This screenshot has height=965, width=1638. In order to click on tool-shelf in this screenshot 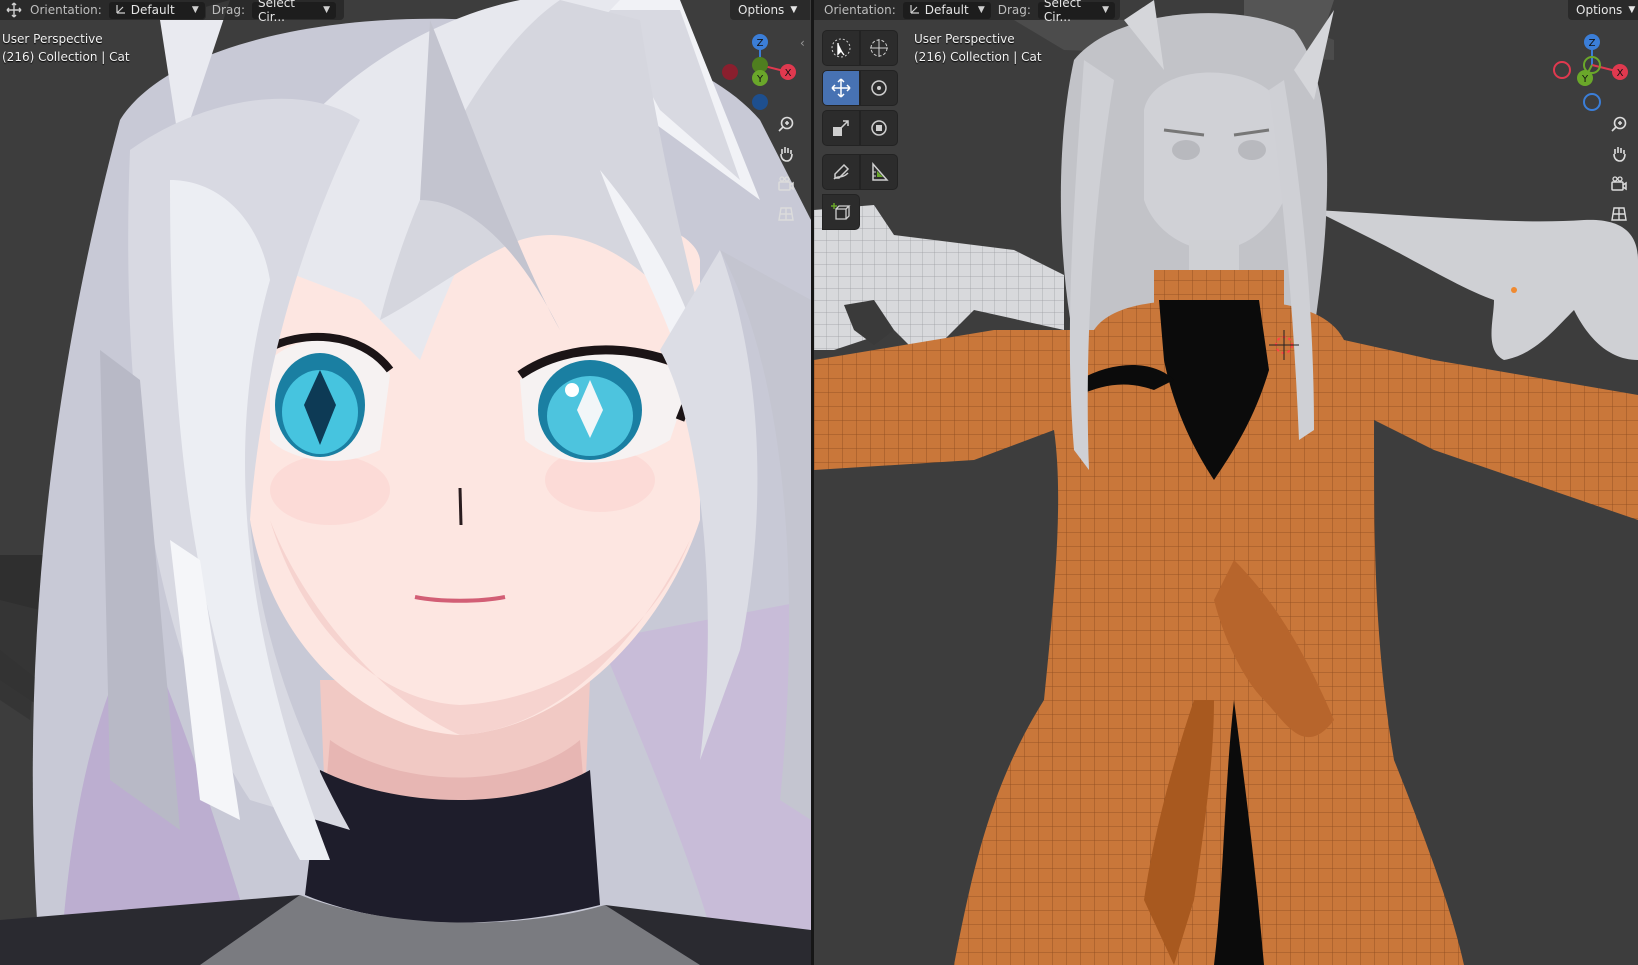, I will do `click(860, 132)`.